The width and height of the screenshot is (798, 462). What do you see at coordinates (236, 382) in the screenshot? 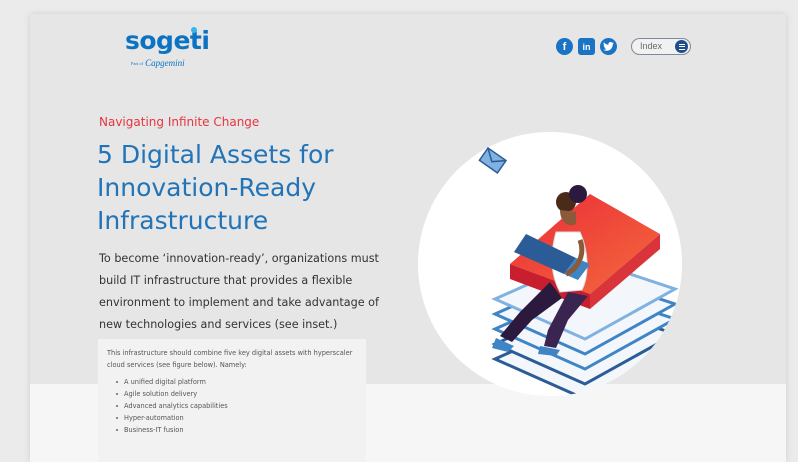
I see `list-item: A unified digital platform` at bounding box center [236, 382].